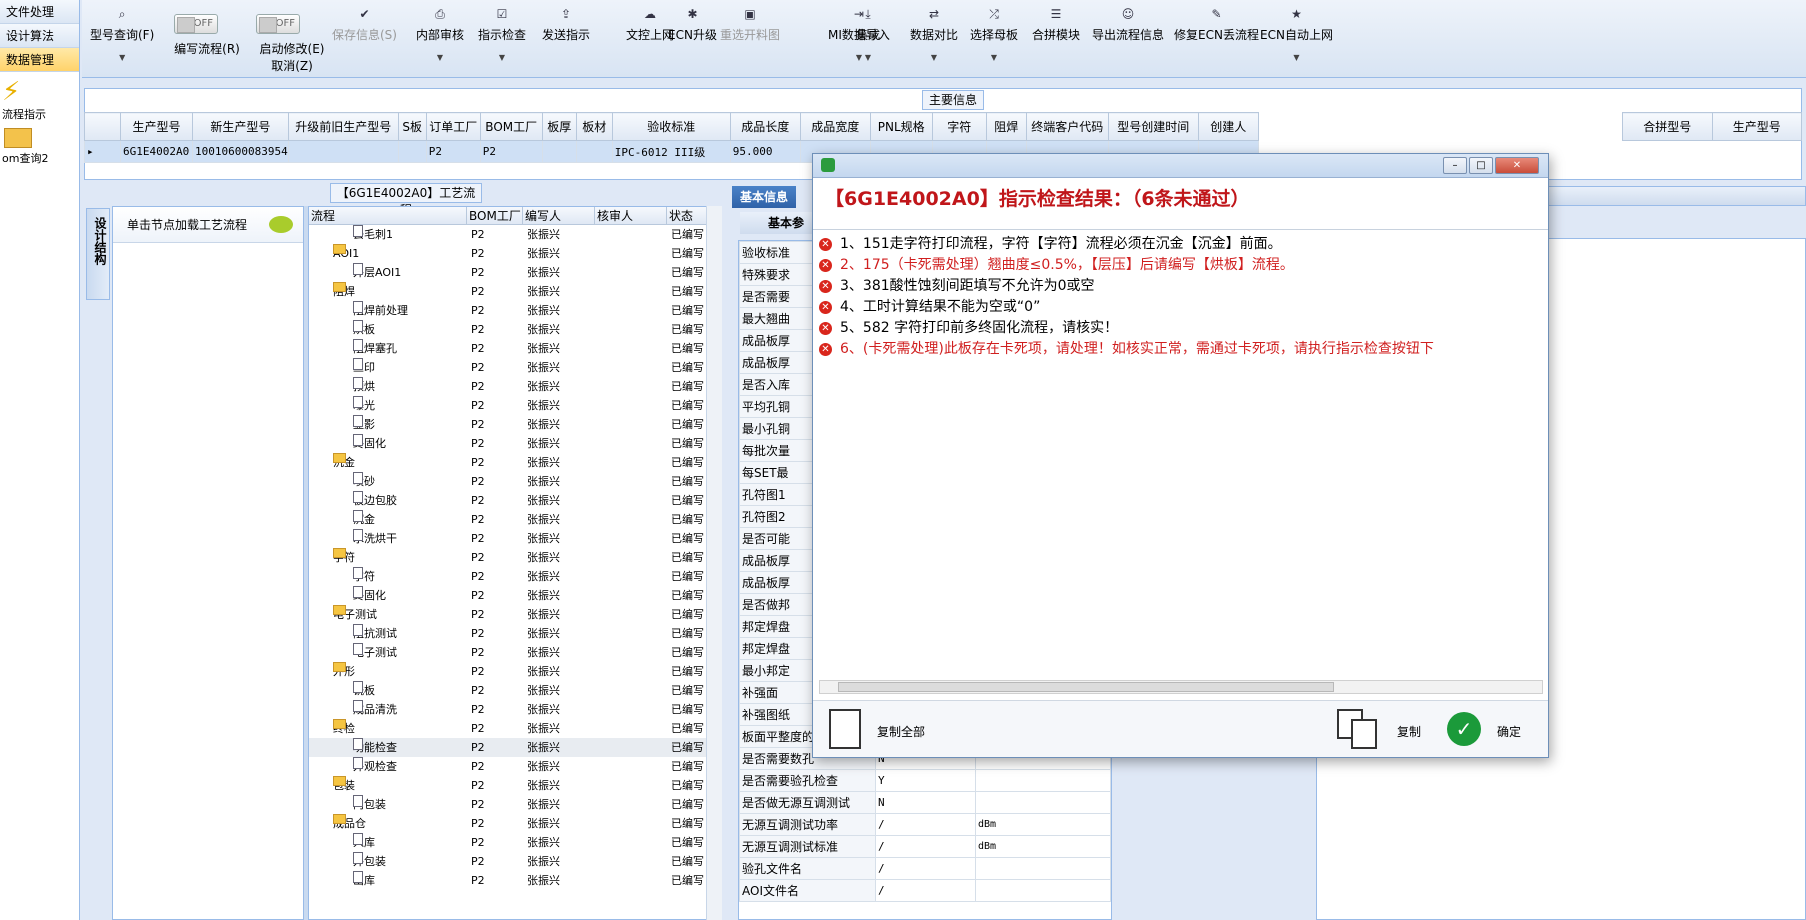 The width and height of the screenshot is (1806, 920). Describe the element at coordinates (594, 126) in the screenshot. I see `column-header: 板材` at that location.